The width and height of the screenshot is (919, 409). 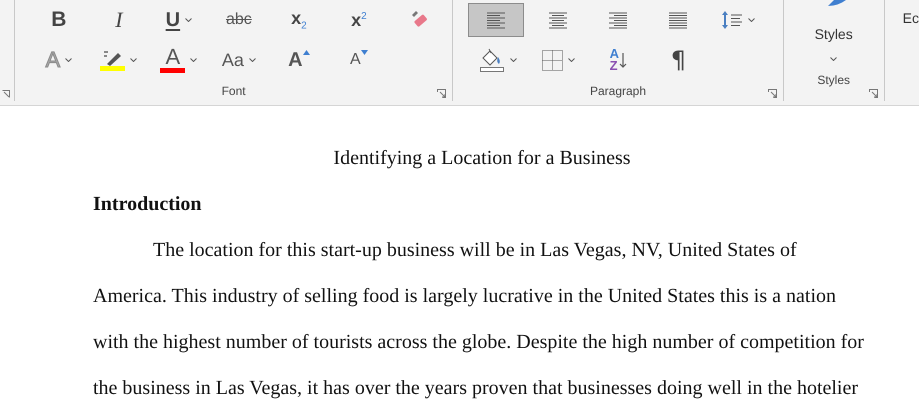 What do you see at coordinates (178, 20) in the screenshot?
I see `underline-button: U` at bounding box center [178, 20].